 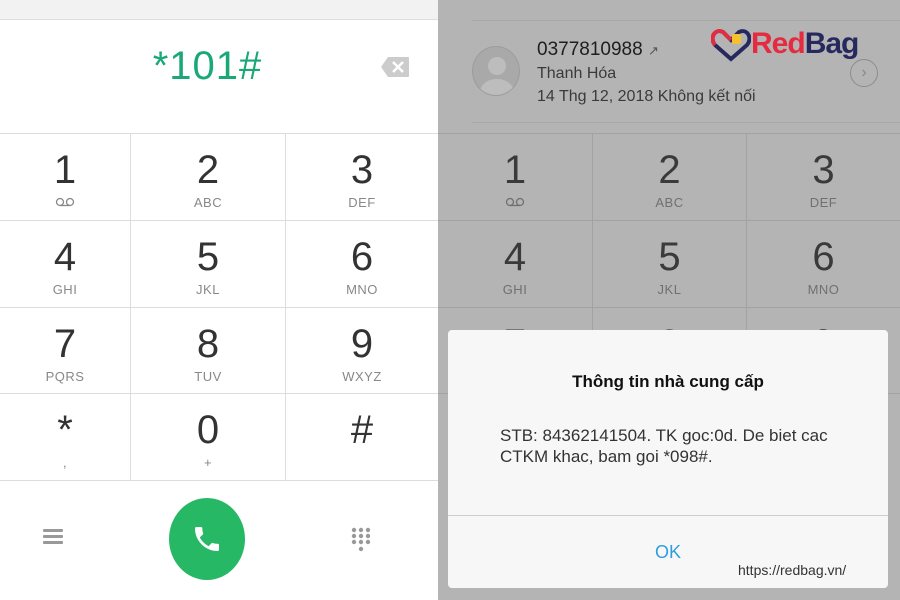 What do you see at coordinates (668, 381) in the screenshot?
I see `dialog-title: Thông tin nhà cung cấp` at bounding box center [668, 381].